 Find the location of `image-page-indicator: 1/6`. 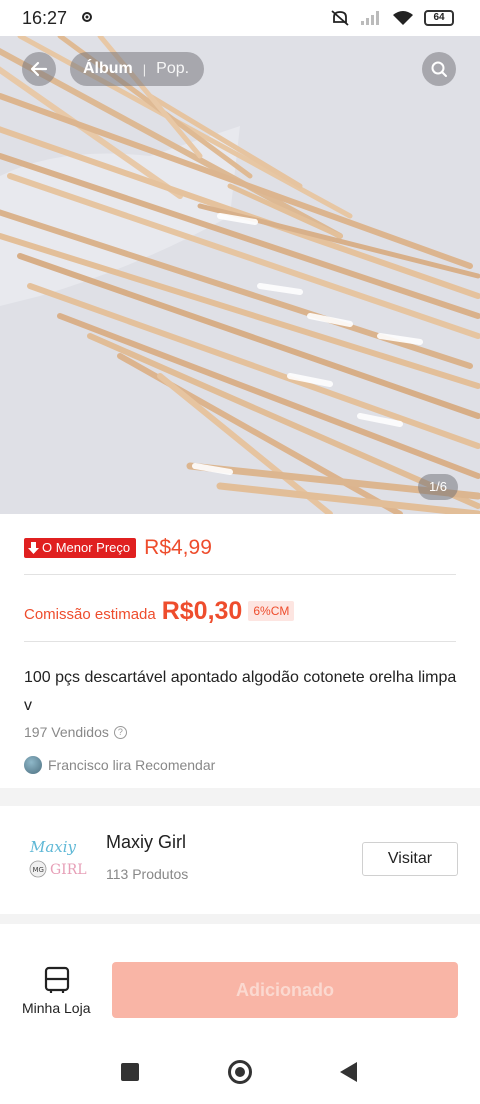

image-page-indicator: 1/6 is located at coordinates (438, 487).